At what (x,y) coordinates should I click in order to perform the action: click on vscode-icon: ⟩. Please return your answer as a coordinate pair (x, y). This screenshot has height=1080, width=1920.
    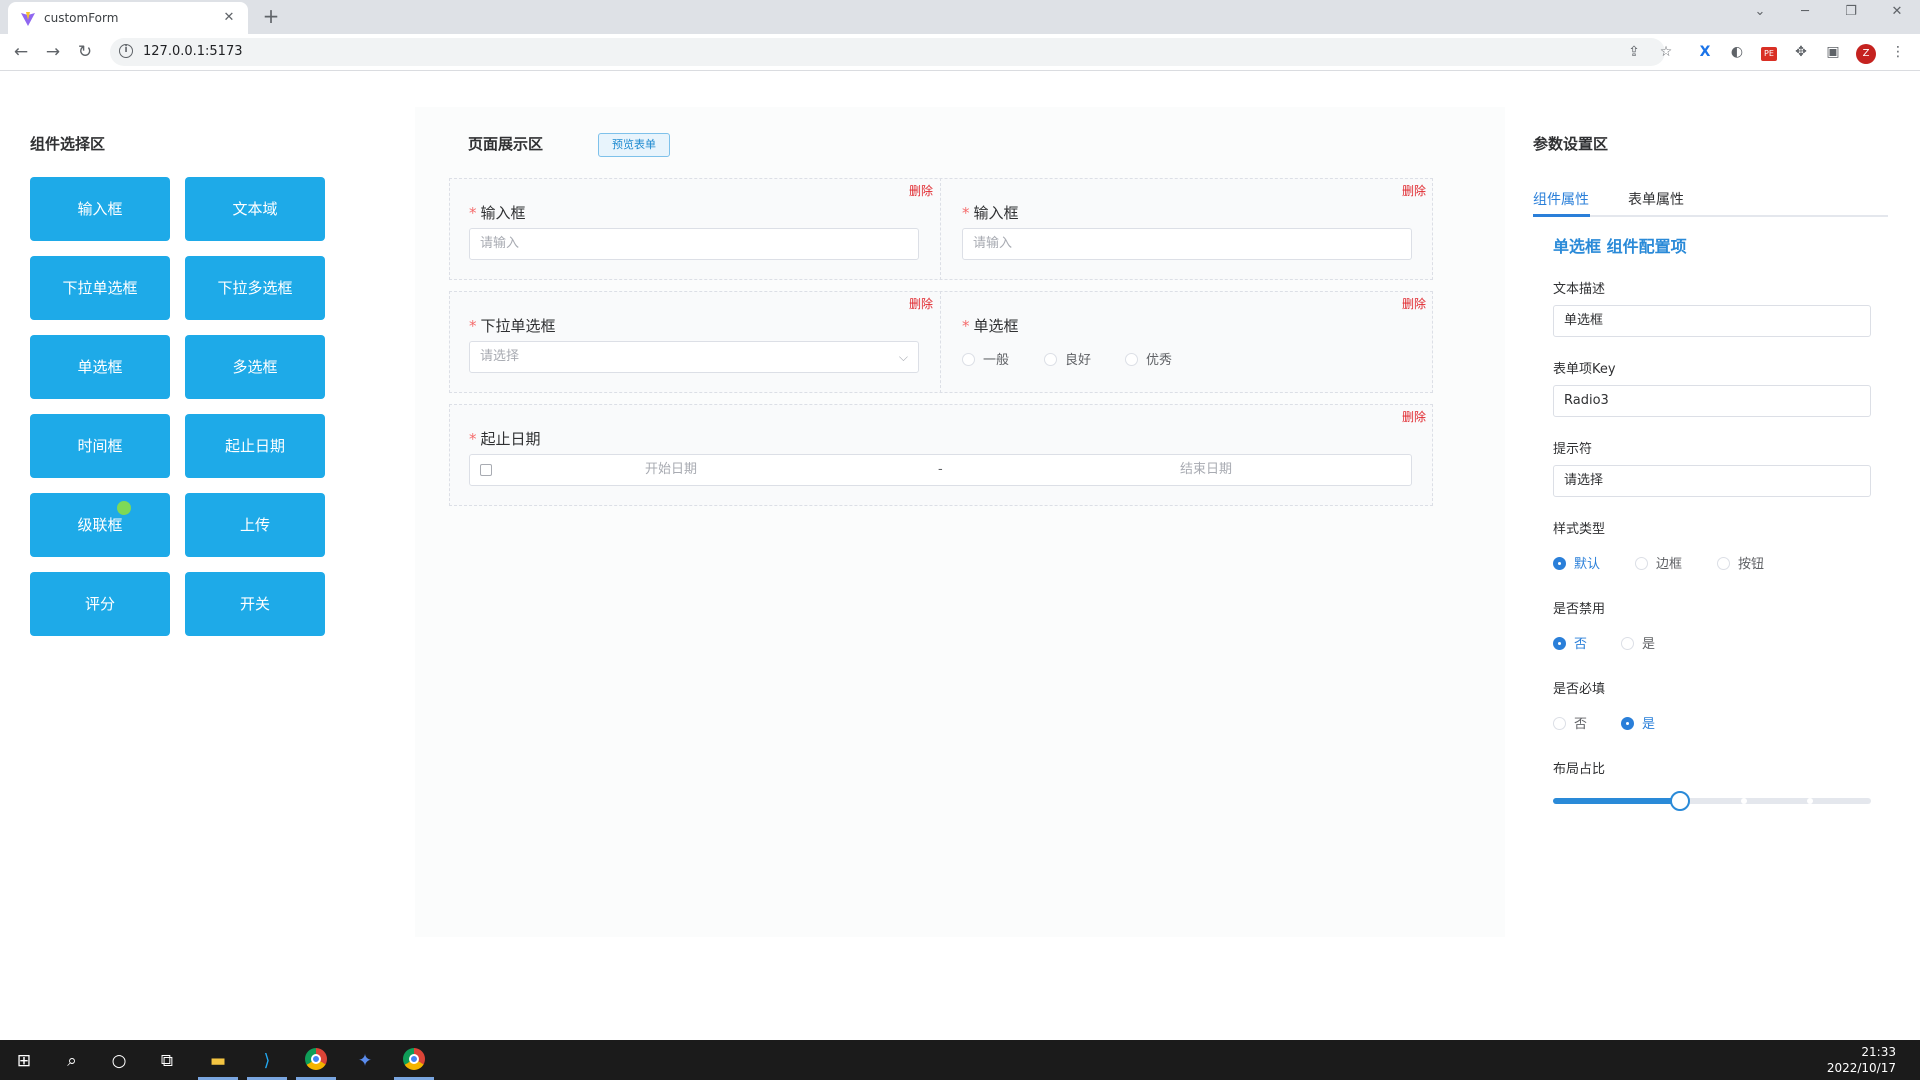
    Looking at the image, I should click on (267, 1061).